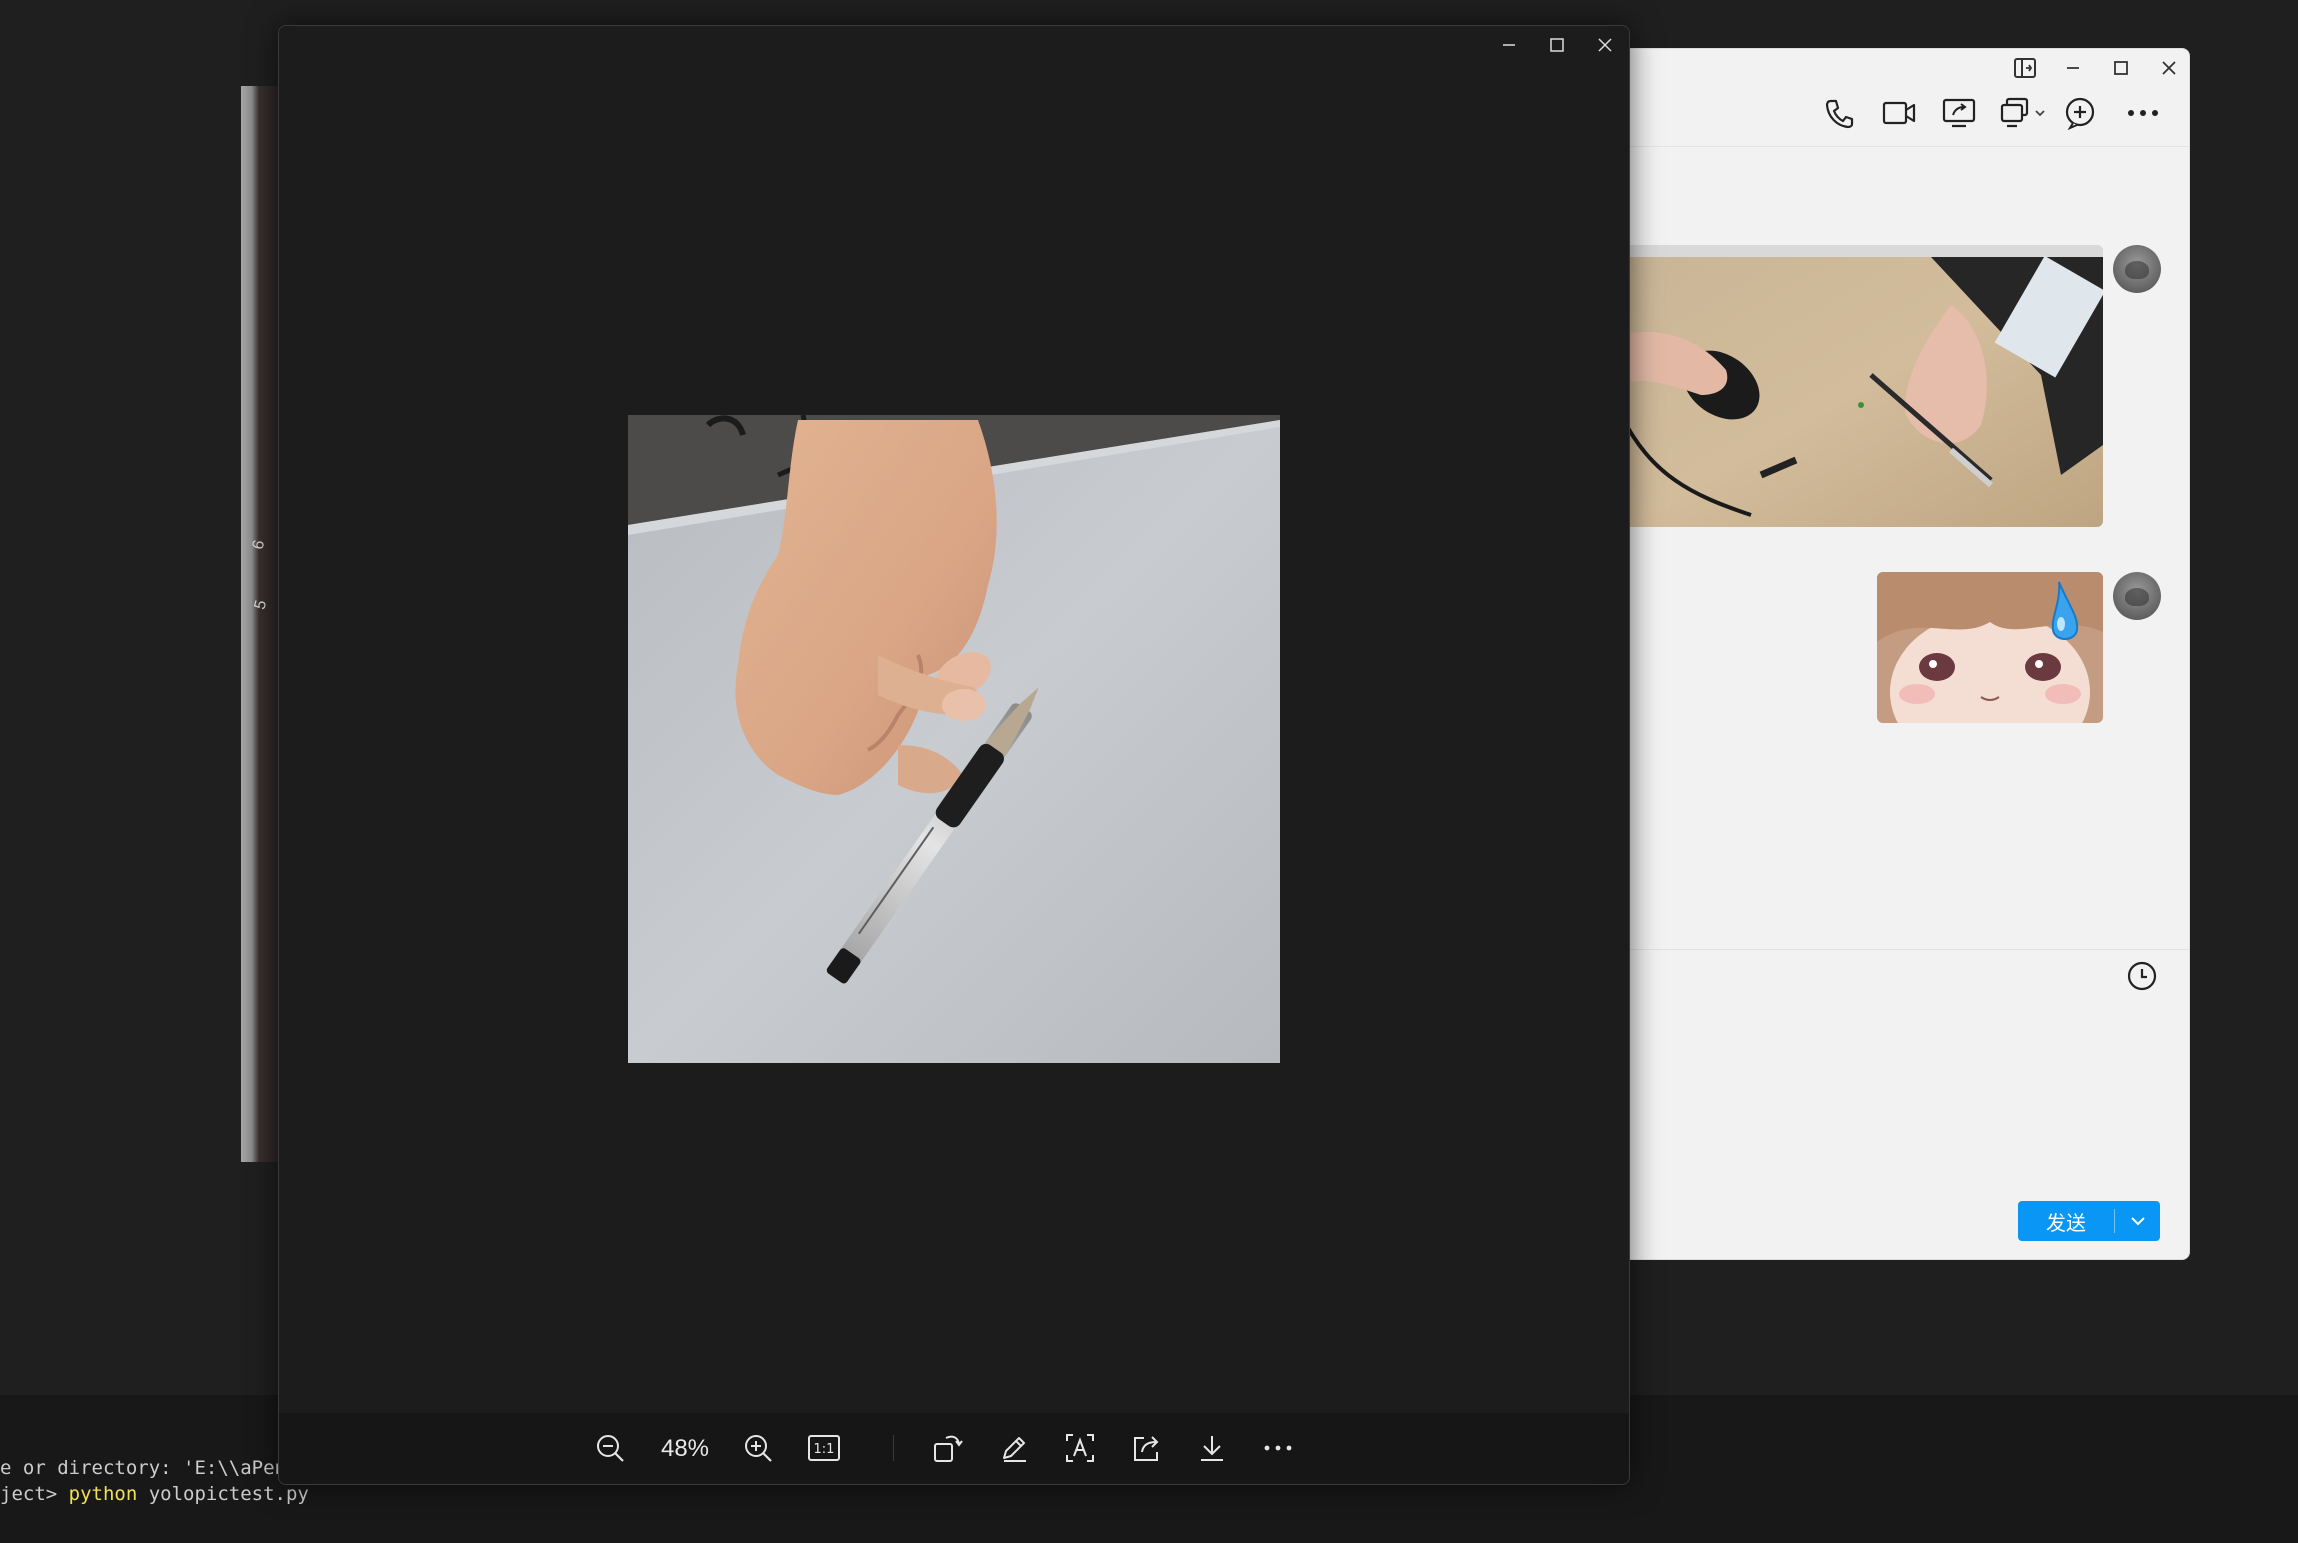 The image size is (2298, 1543). What do you see at coordinates (1212, 1448) in the screenshot?
I see `download-icon` at bounding box center [1212, 1448].